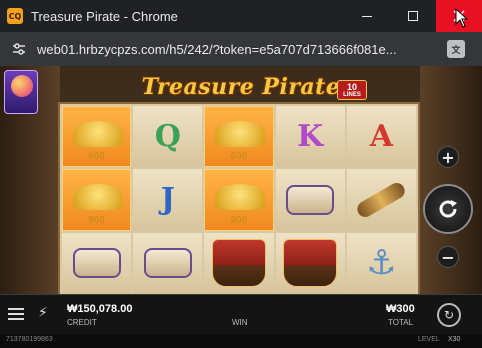 Image resolution: width=482 pixels, height=348 pixels. What do you see at coordinates (454, 339) in the screenshot?
I see `level-value: X30` at bounding box center [454, 339].